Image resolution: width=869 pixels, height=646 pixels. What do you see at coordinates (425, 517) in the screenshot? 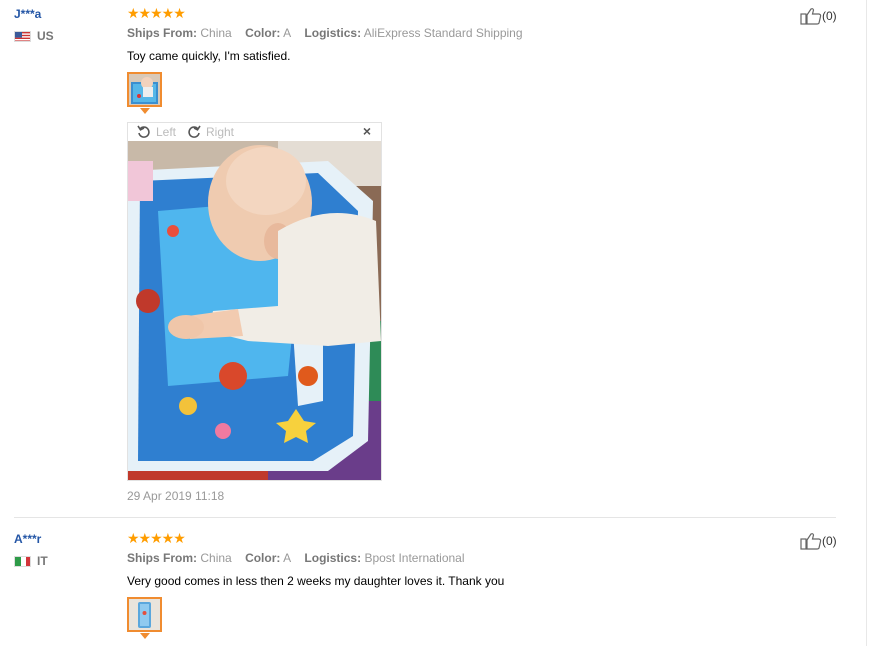
I see `review-divider` at bounding box center [425, 517].